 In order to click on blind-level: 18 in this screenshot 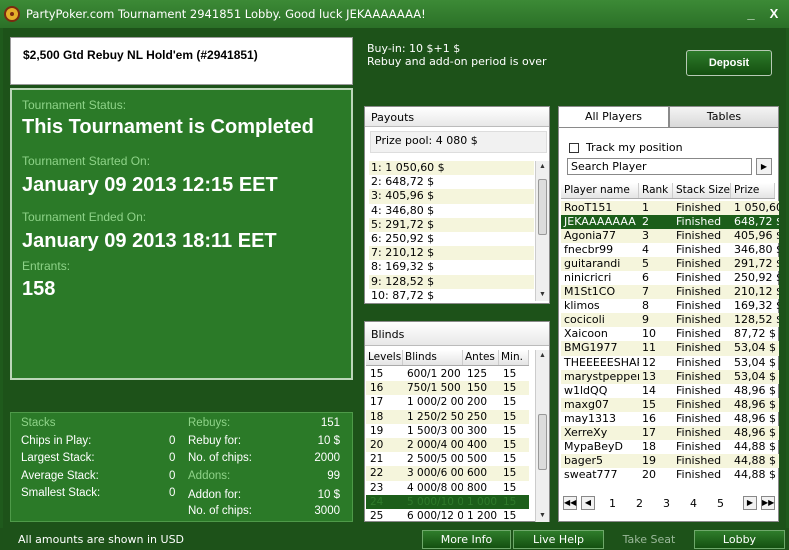, I will do `click(377, 416)`.